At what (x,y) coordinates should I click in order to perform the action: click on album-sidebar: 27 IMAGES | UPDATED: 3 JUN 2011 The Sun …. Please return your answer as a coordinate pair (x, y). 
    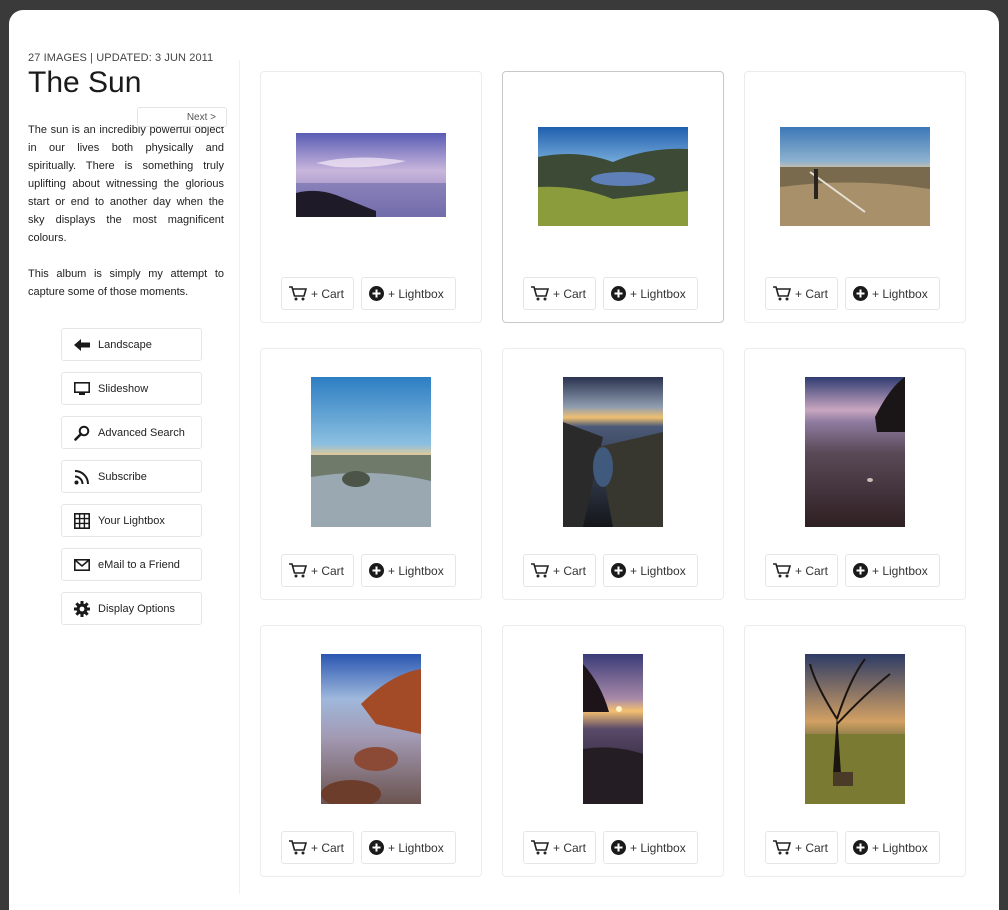
    Looking at the image, I should click on (127, 185).